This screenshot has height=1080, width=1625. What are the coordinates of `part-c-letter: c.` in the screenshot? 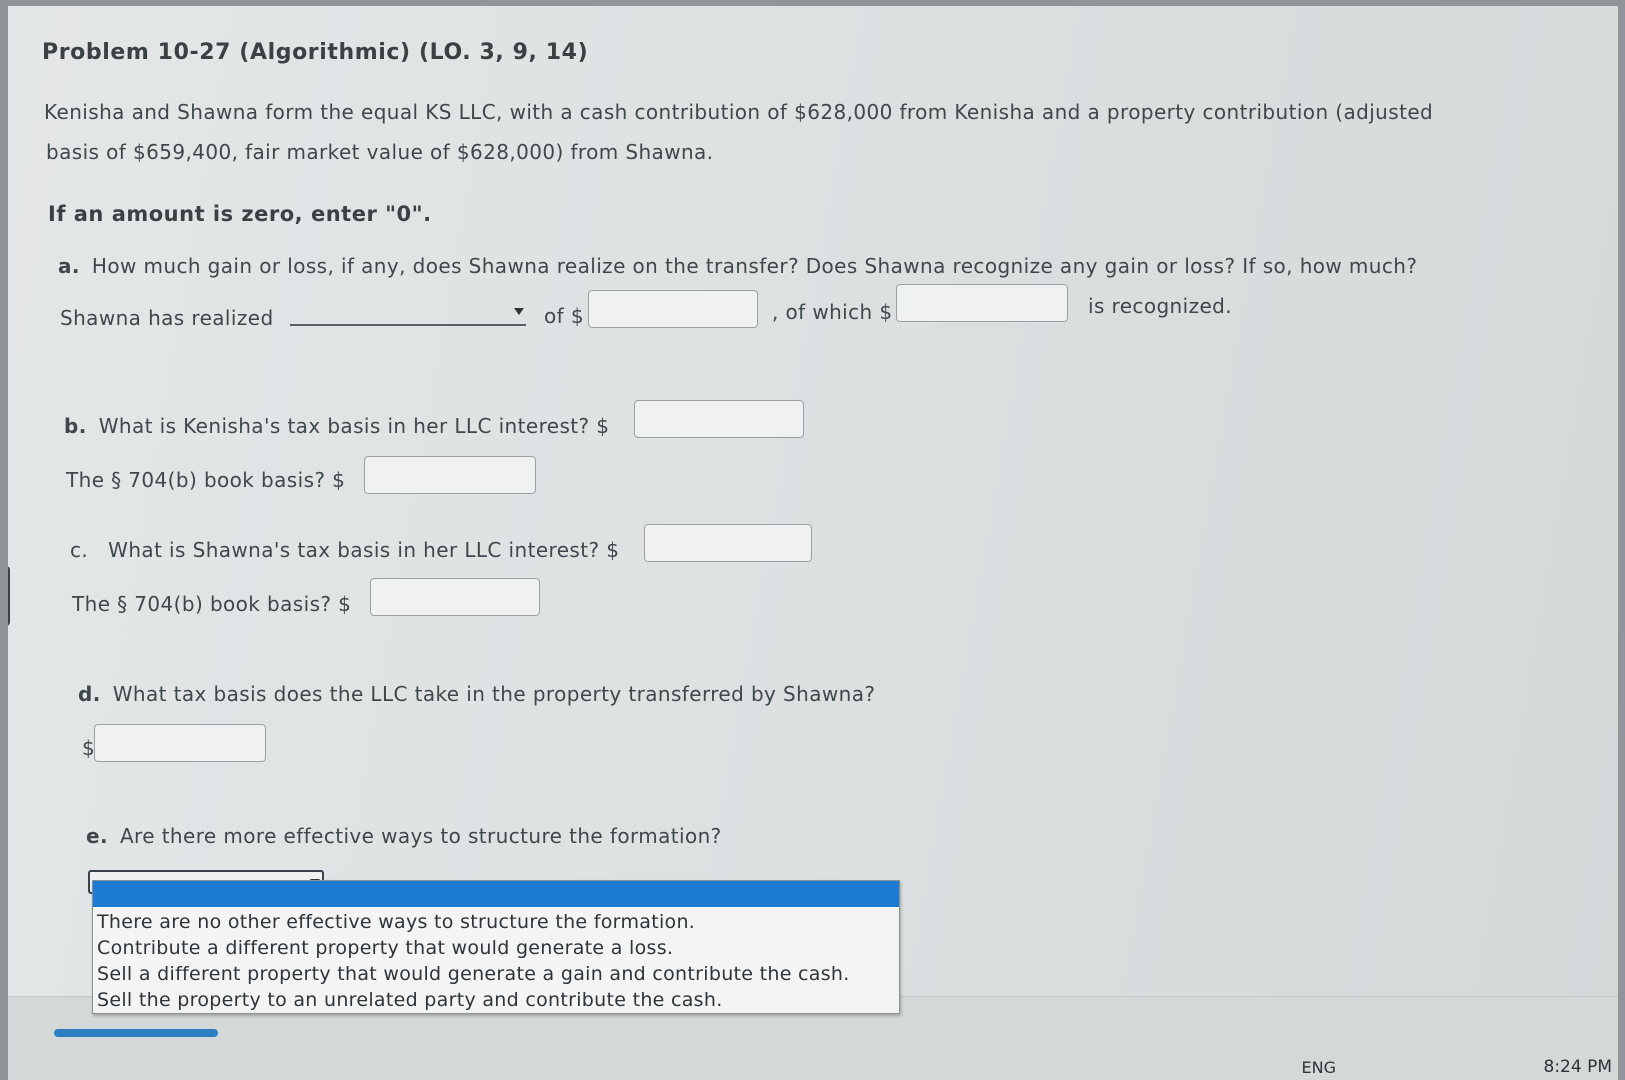 It's located at (79, 550).